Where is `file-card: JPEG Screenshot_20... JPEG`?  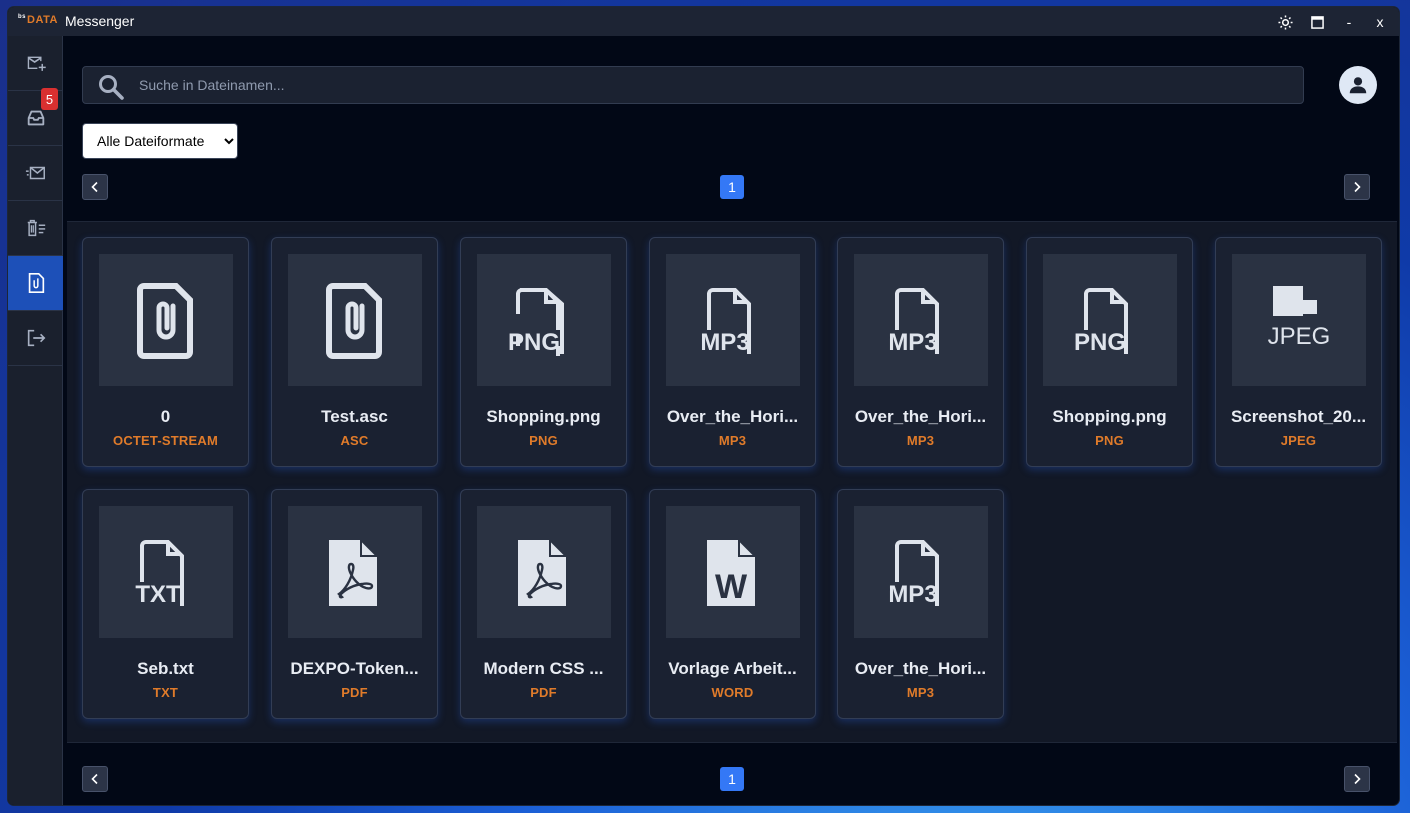
file-card: JPEG Screenshot_20... JPEG is located at coordinates (1298, 352).